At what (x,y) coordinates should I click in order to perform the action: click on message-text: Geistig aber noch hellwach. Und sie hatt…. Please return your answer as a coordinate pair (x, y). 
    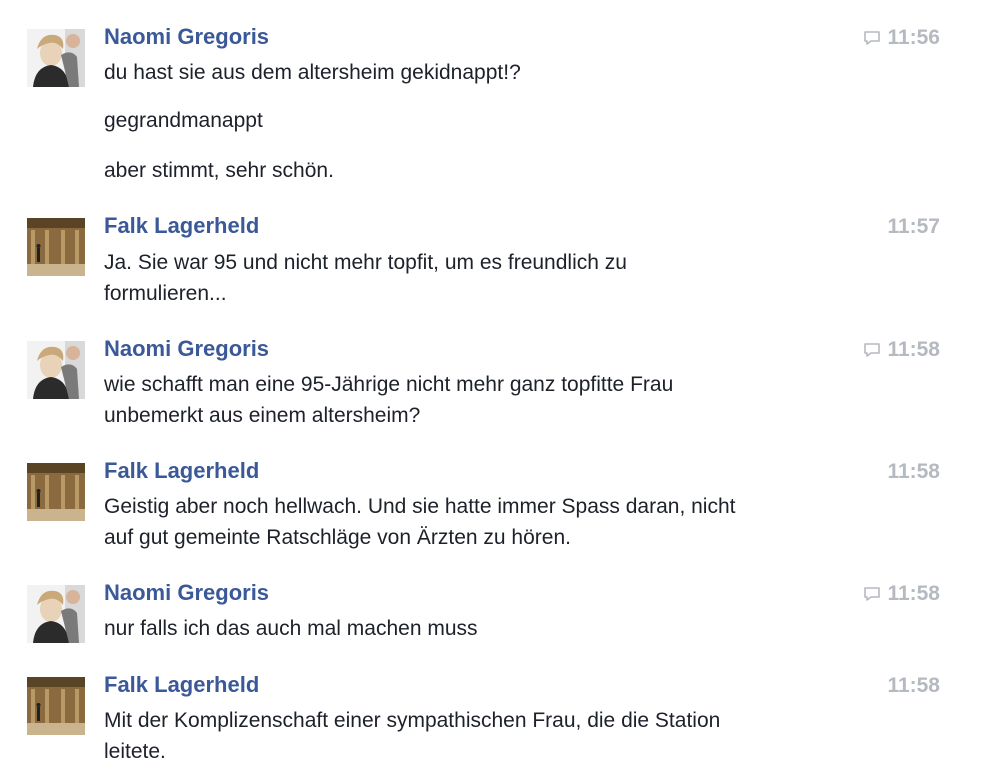
    Looking at the image, I should click on (420, 506).